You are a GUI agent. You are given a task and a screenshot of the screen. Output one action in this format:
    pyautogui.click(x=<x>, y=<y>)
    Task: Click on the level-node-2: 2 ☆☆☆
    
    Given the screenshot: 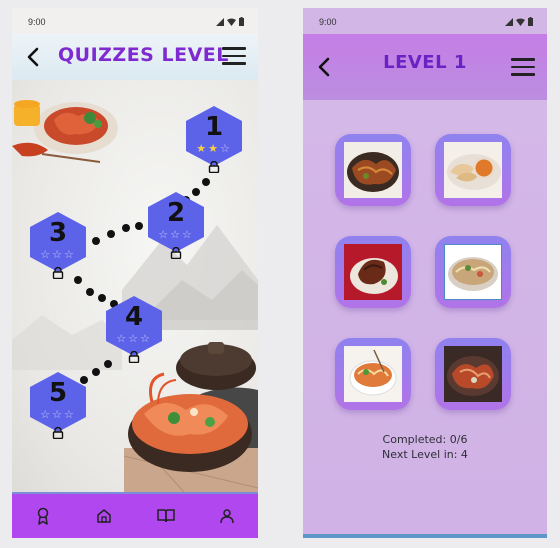 What is the action you would take?
    pyautogui.click(x=176, y=229)
    